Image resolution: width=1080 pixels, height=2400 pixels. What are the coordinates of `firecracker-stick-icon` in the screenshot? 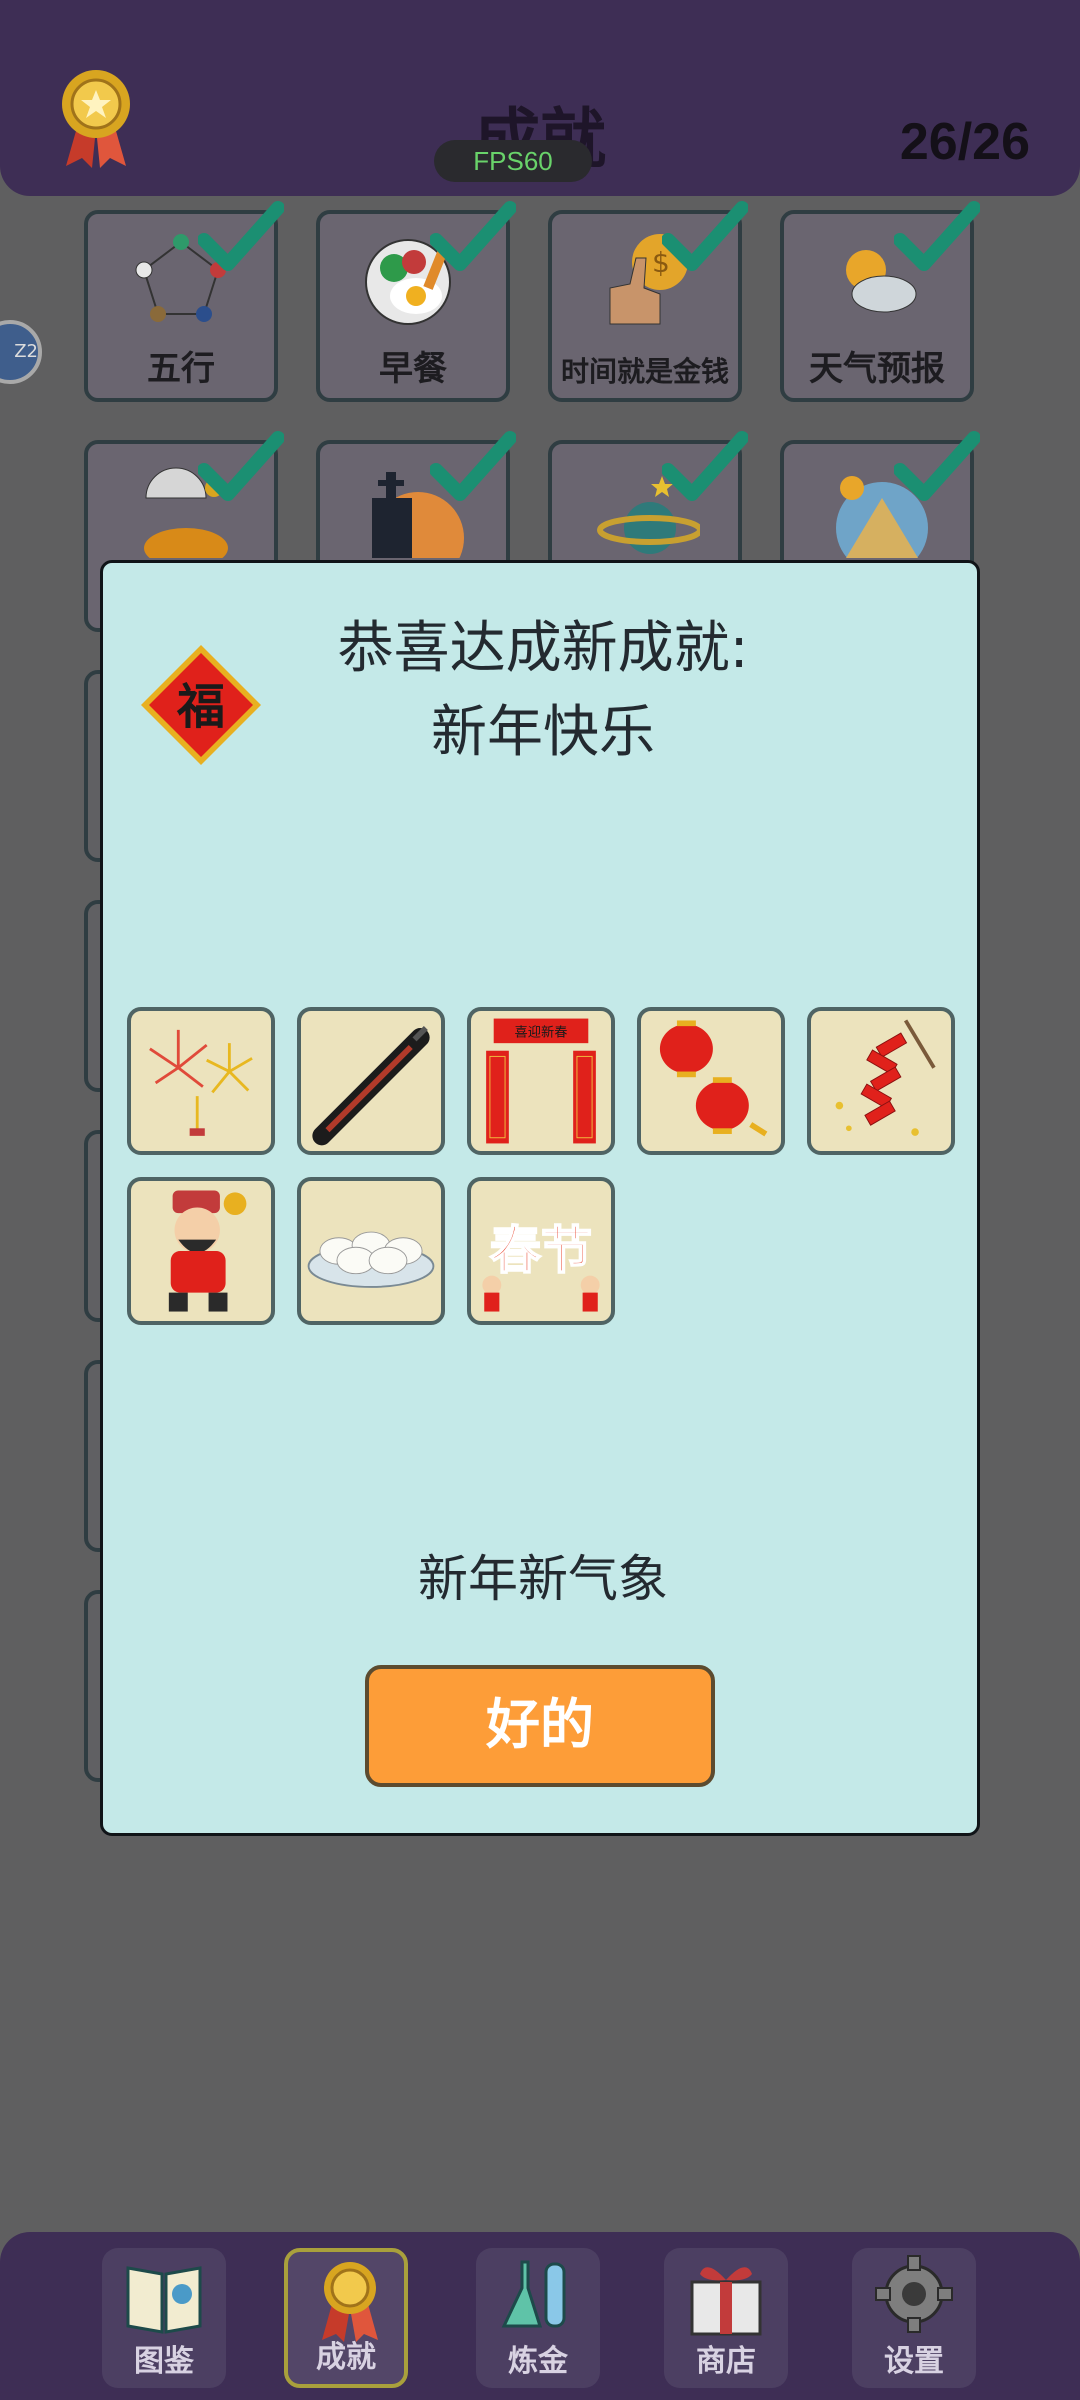 It's located at (371, 1086).